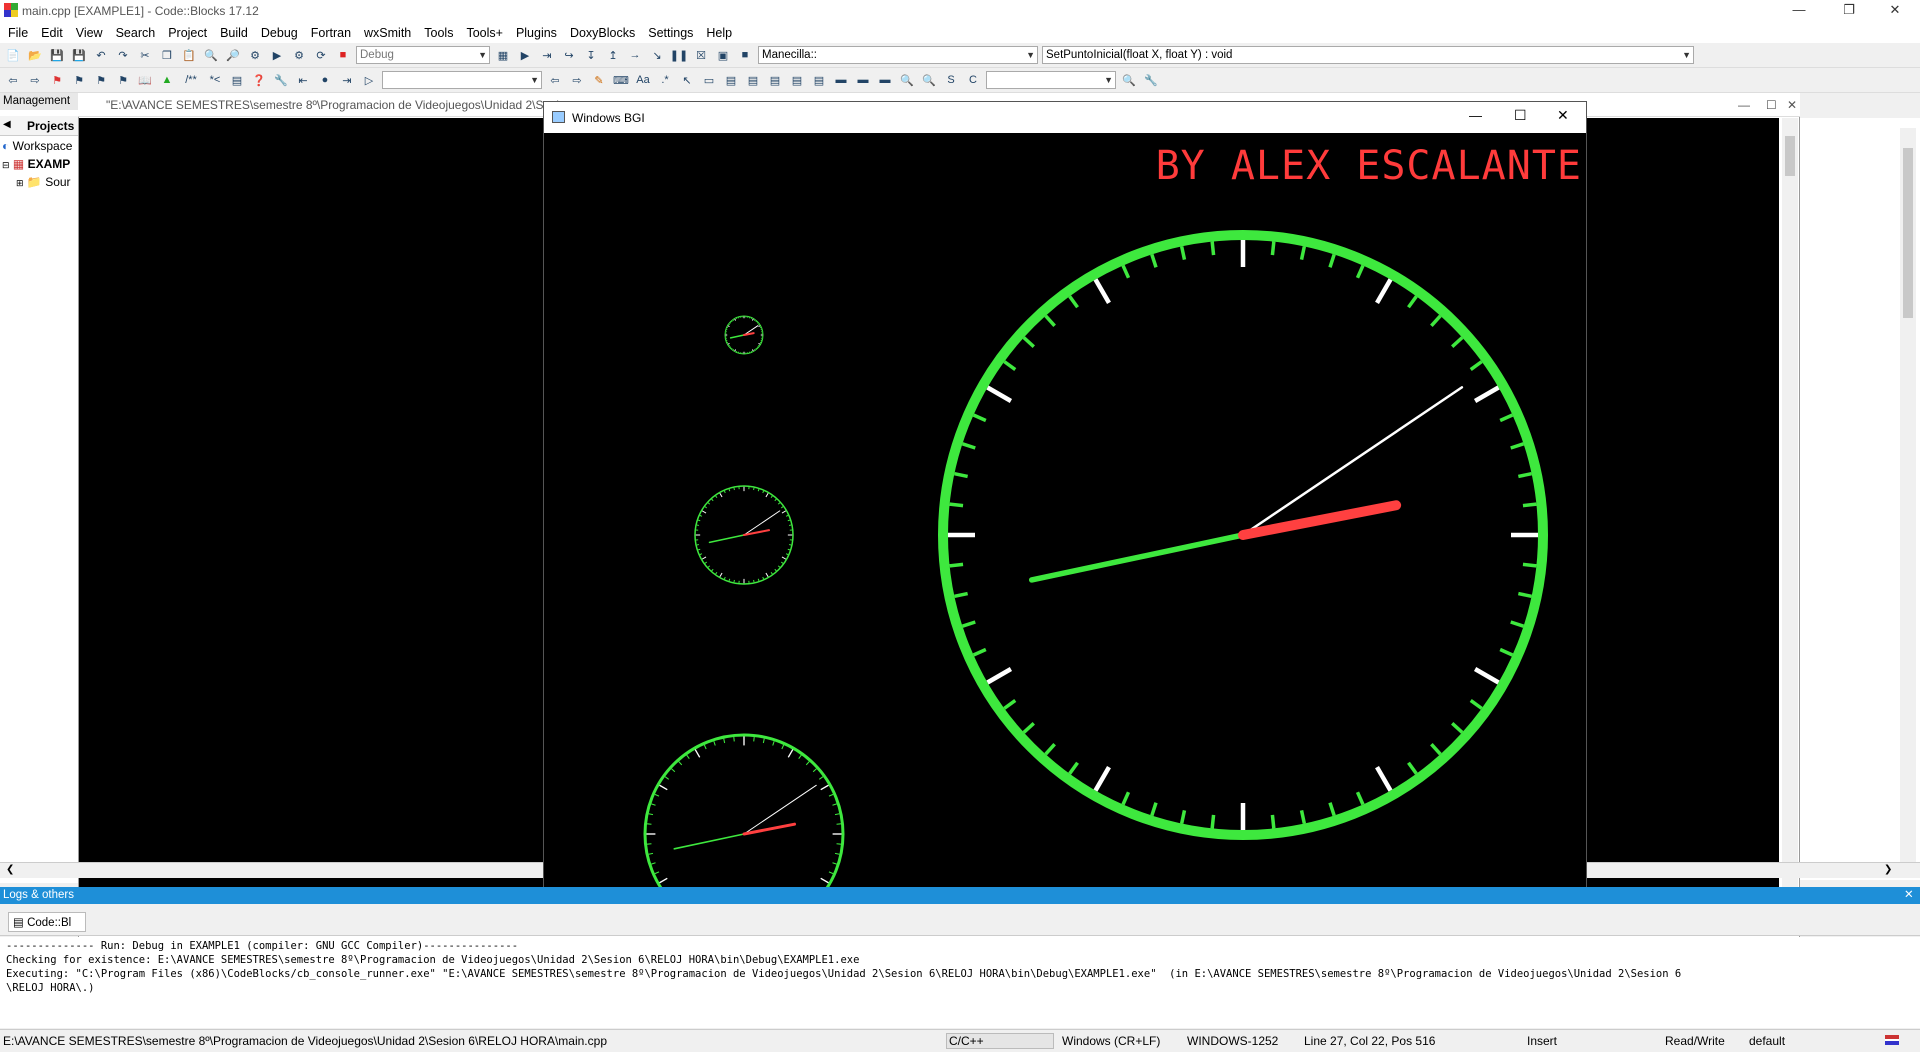  I want to click on pointer-icon: ↖, so click(687, 80).